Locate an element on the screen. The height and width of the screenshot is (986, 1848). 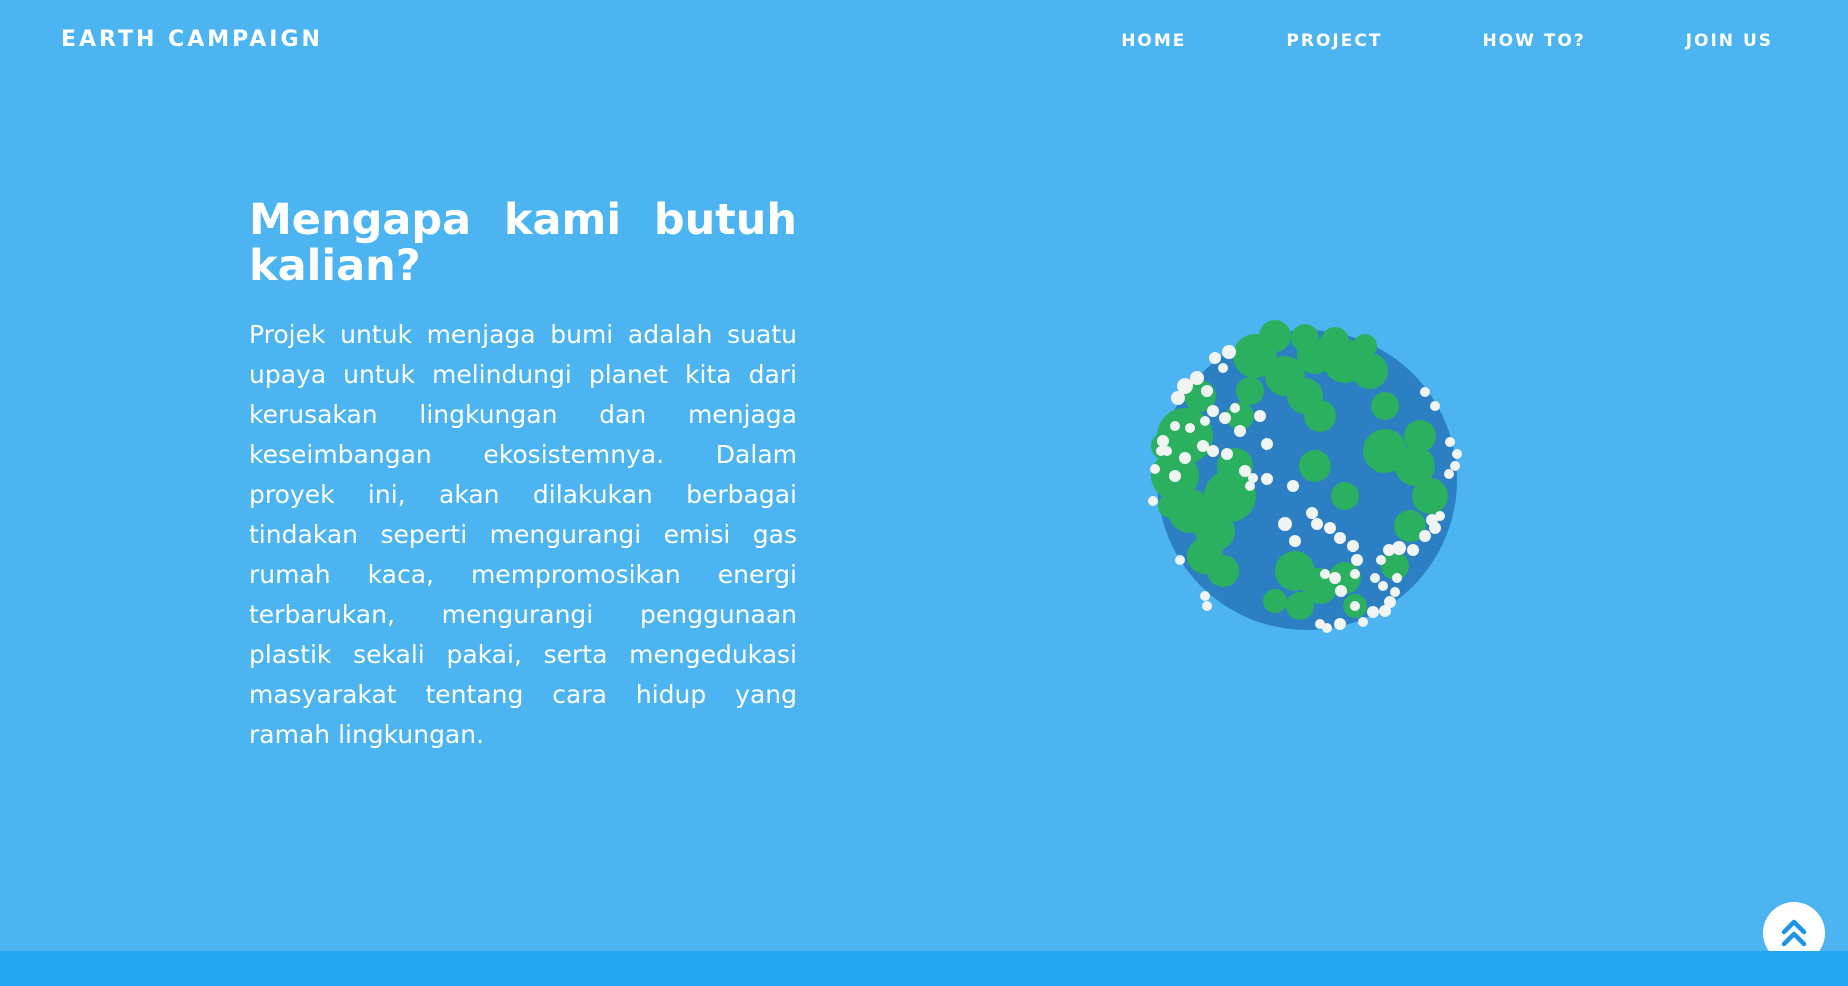
footer-strip is located at coordinates (924, 968).